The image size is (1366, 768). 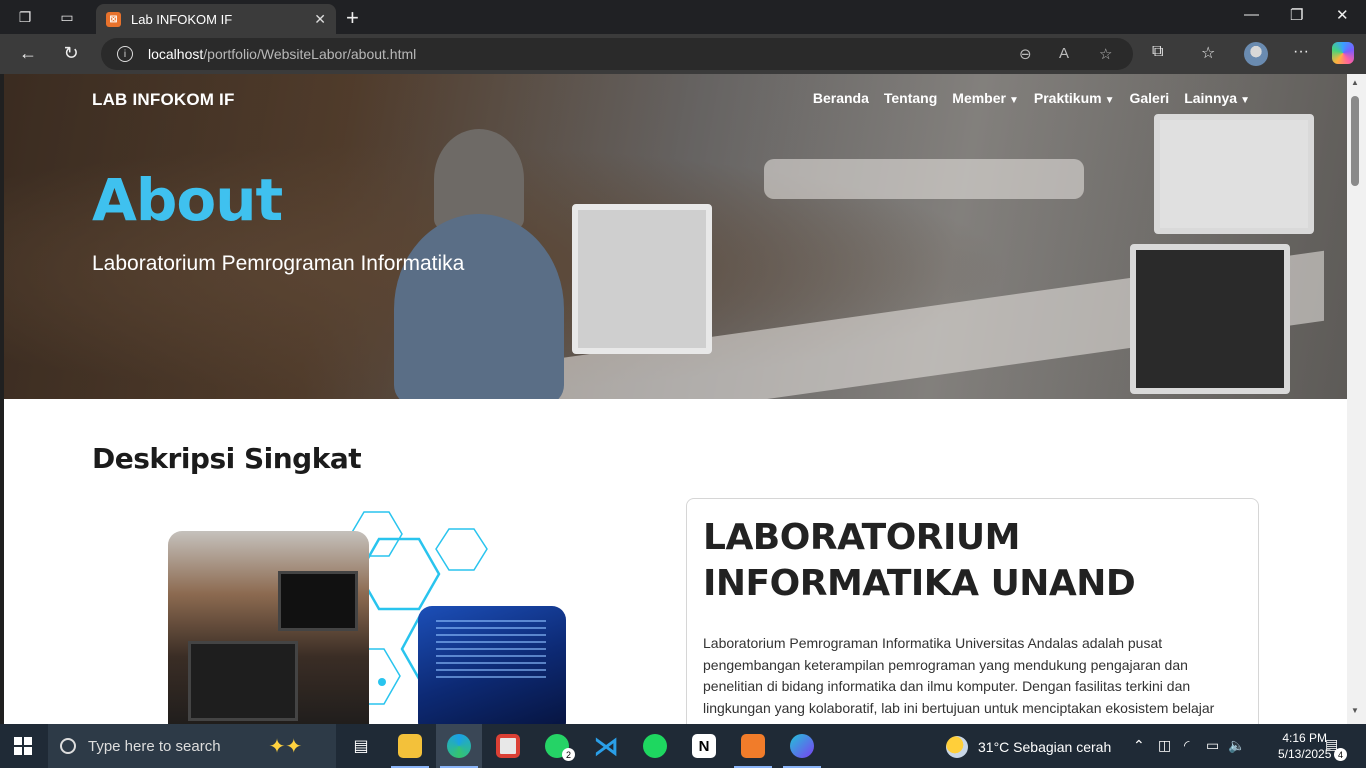 What do you see at coordinates (1356, 399) in the screenshot?
I see `page-scrollbar: ▲ ▼` at bounding box center [1356, 399].